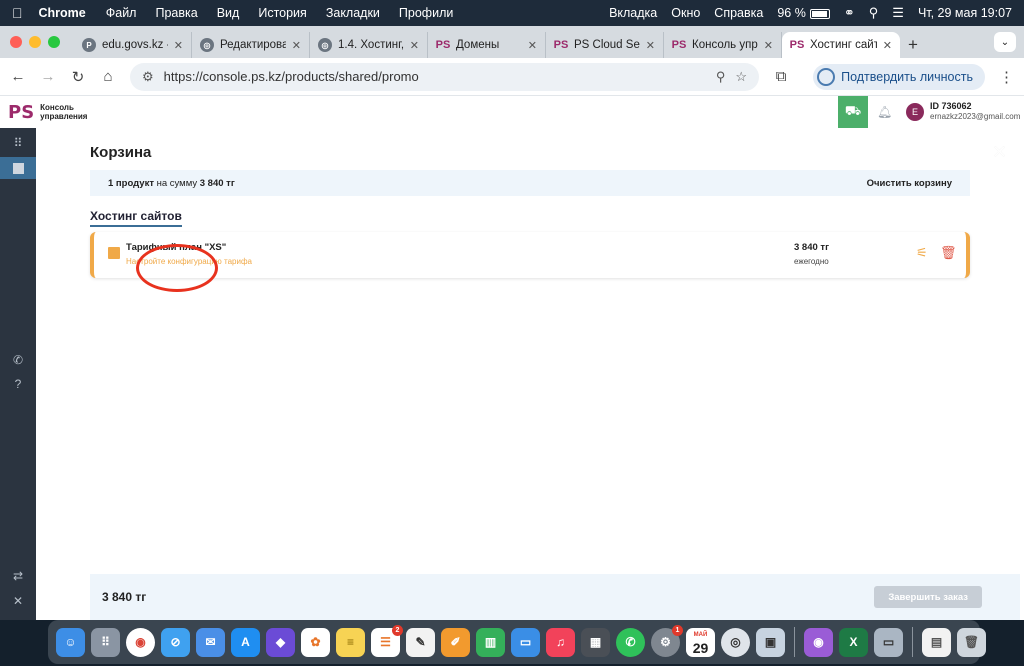  What do you see at coordinates (426, 13) in the screenshot?
I see `menu-profiles: Профили` at bounding box center [426, 13].